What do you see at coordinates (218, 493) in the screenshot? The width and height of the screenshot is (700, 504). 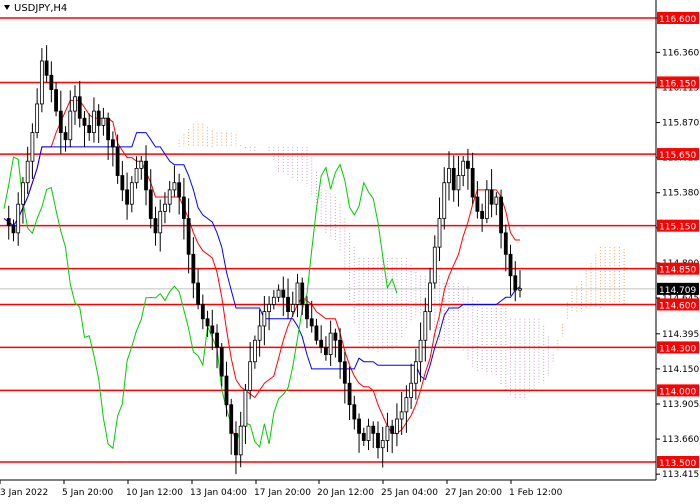 I see `time-label: 13 Jan 04:00` at bounding box center [218, 493].